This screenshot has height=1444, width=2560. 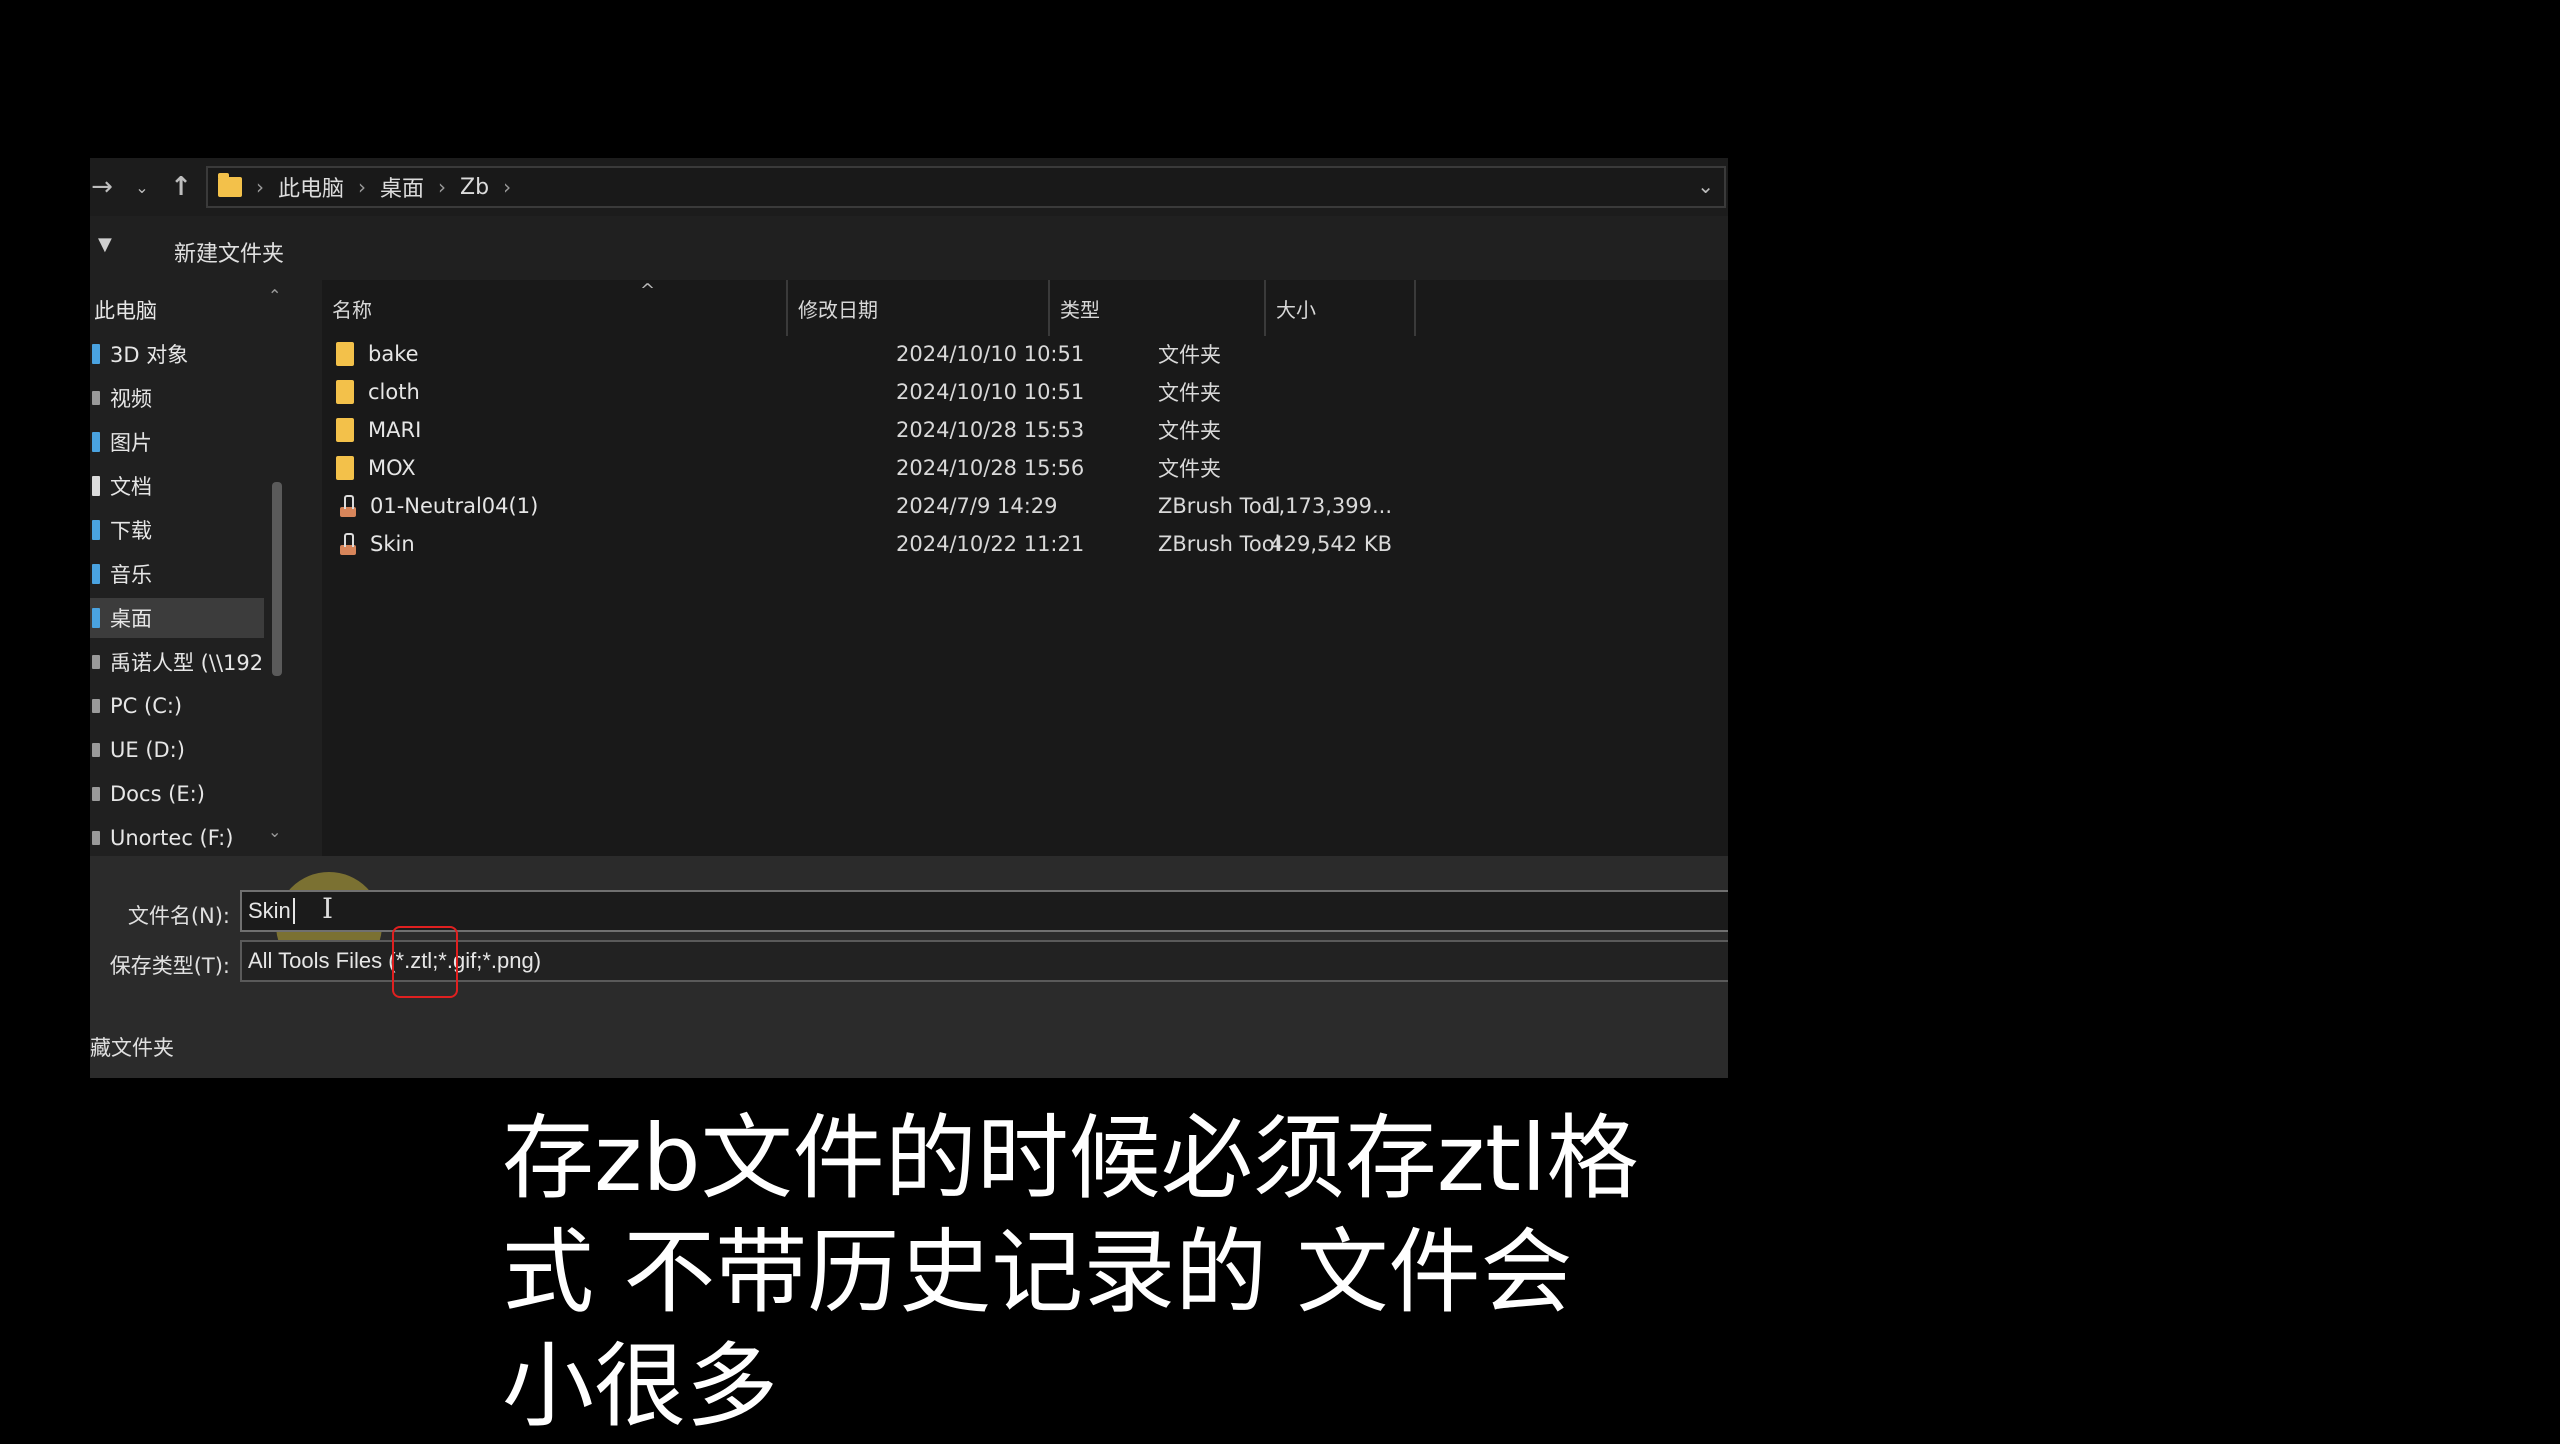 I want to click on documents-icon, so click(x=96, y=486).